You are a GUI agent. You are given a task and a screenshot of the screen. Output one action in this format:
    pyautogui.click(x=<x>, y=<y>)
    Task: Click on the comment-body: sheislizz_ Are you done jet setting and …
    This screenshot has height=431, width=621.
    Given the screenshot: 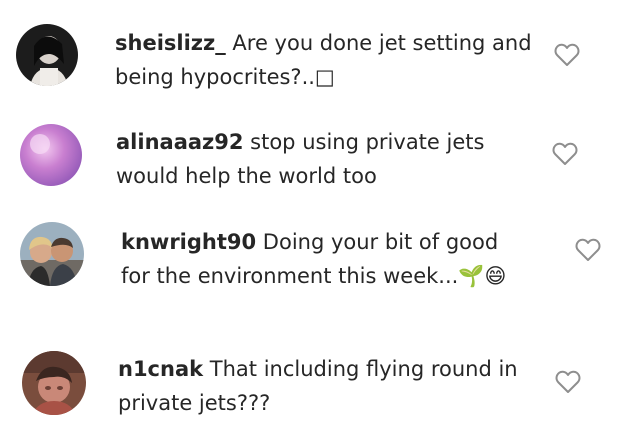 What is the action you would take?
    pyautogui.click(x=325, y=60)
    